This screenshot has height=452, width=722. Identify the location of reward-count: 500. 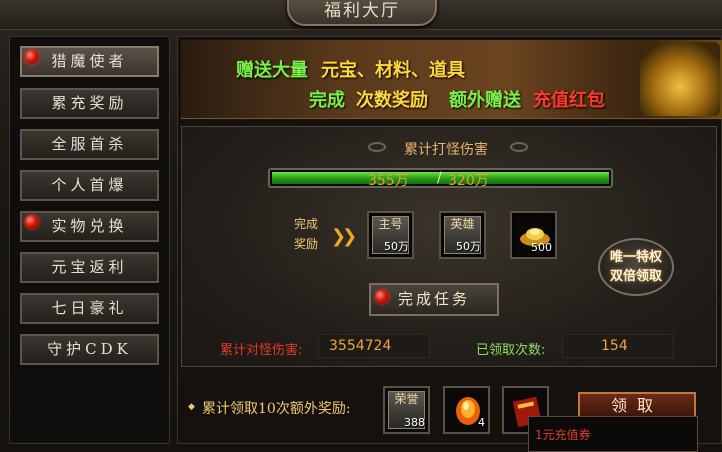
(541, 247).